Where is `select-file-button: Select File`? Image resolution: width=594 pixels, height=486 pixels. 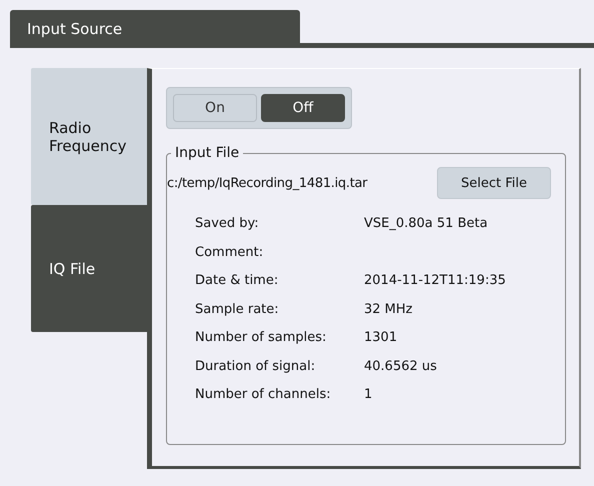
select-file-button: Select File is located at coordinates (494, 183).